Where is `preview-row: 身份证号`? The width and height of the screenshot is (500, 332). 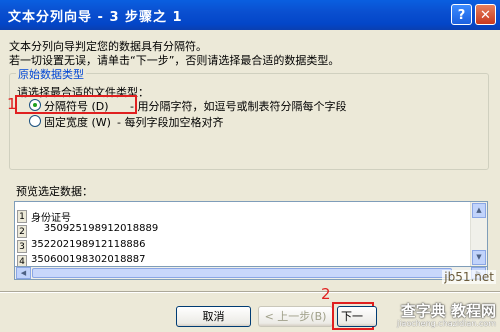
preview-row: 身份证号 is located at coordinates (51, 218).